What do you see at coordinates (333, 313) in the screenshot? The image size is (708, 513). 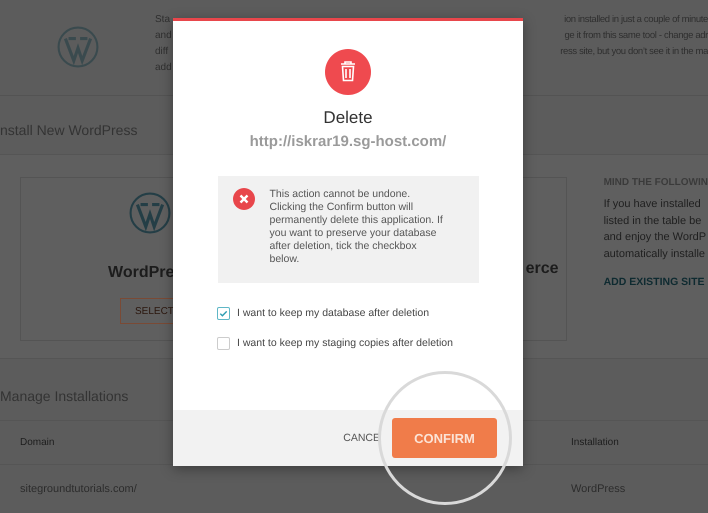 I see `checkbox-label: I want to keep my database after deletion` at bounding box center [333, 313].